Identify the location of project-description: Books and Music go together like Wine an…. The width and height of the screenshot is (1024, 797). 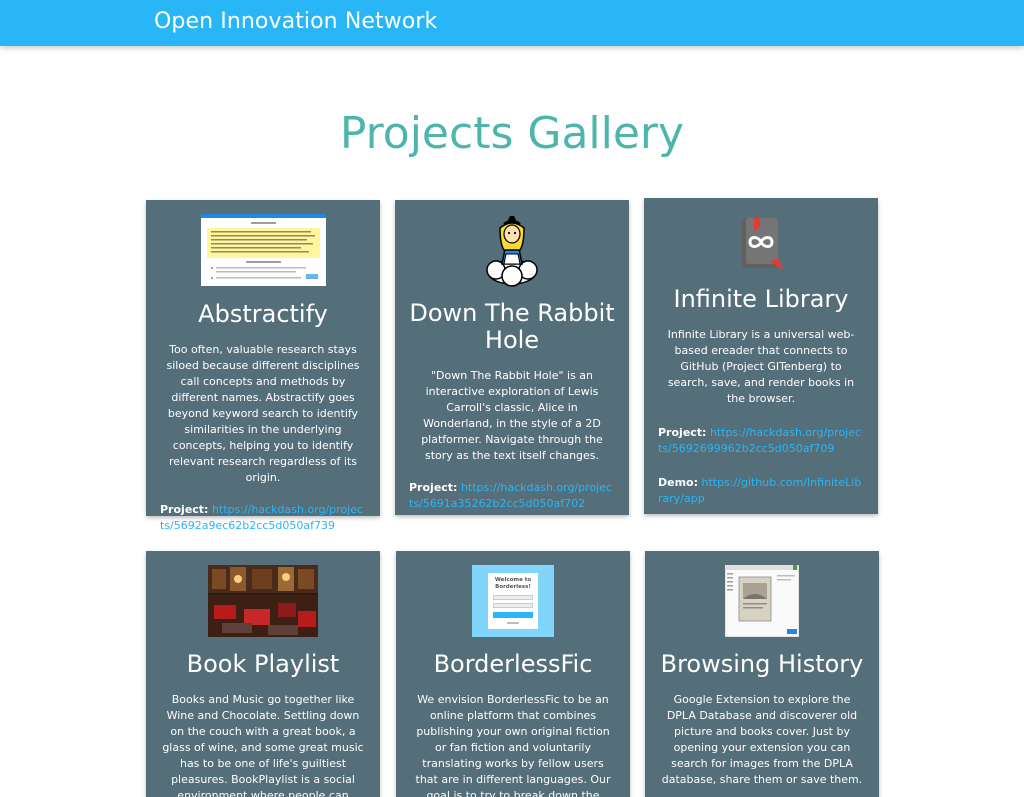
(263, 745).